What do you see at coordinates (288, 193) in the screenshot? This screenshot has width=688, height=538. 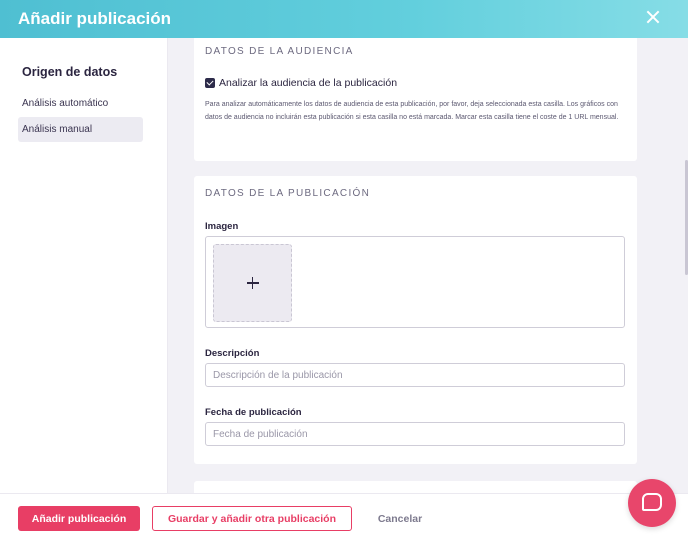 I see `publication-section-title: DATOS DE LA PUBLICACIÓN` at bounding box center [288, 193].